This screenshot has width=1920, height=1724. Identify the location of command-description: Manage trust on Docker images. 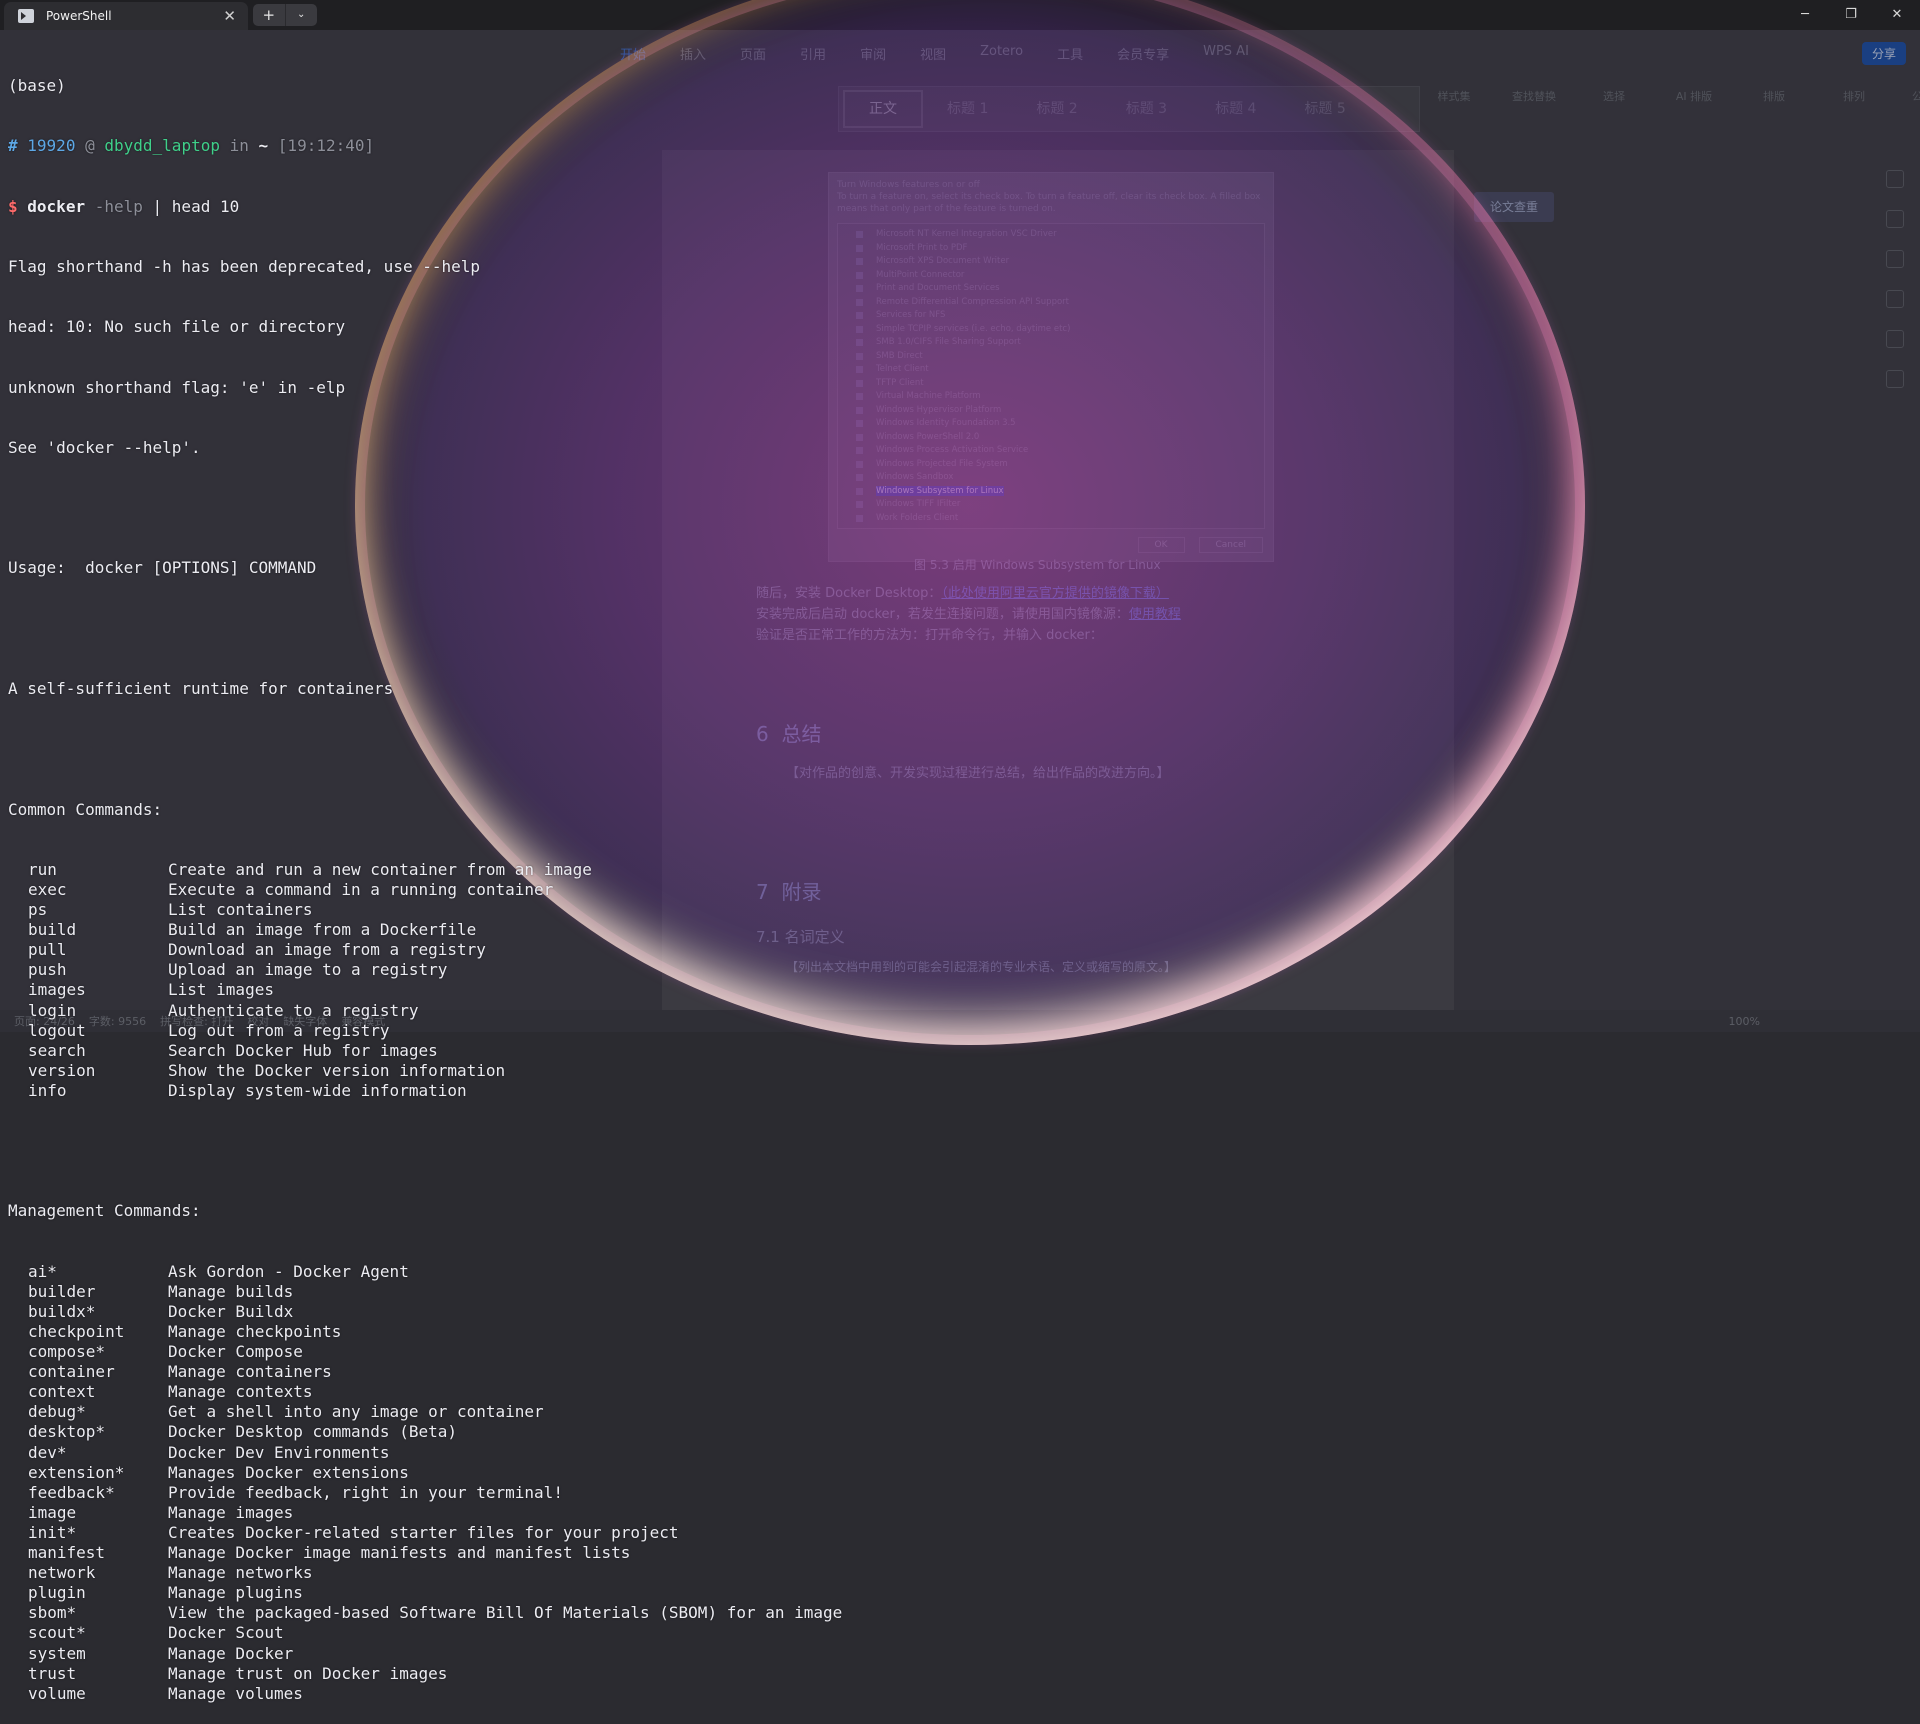
(308, 1673).